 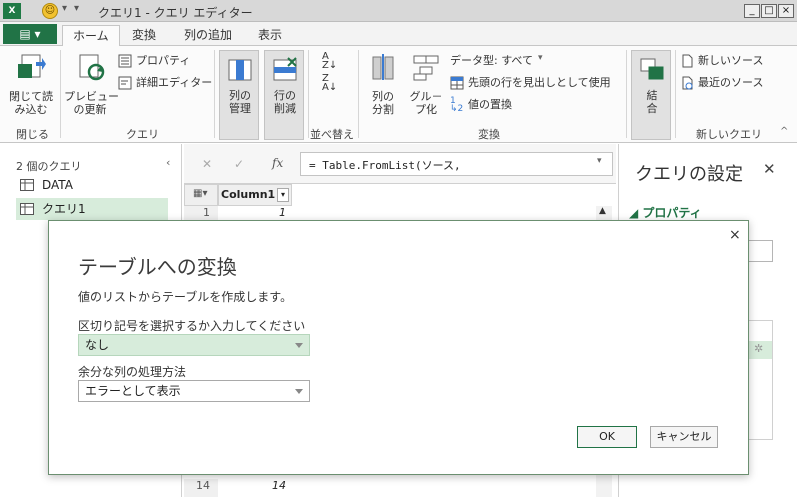 What do you see at coordinates (76, 8) in the screenshot?
I see `qat-customize-icon: ▾` at bounding box center [76, 8].